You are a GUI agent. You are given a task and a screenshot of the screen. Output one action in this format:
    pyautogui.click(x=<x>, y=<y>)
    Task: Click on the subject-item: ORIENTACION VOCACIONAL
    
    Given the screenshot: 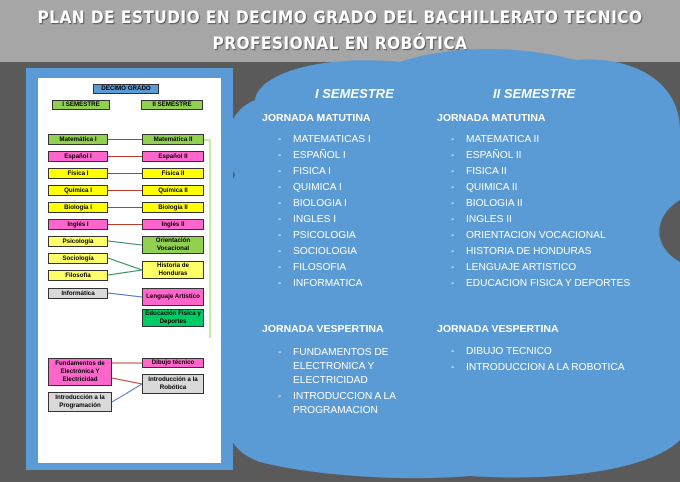 What is the action you would take?
    pyautogui.click(x=540, y=236)
    